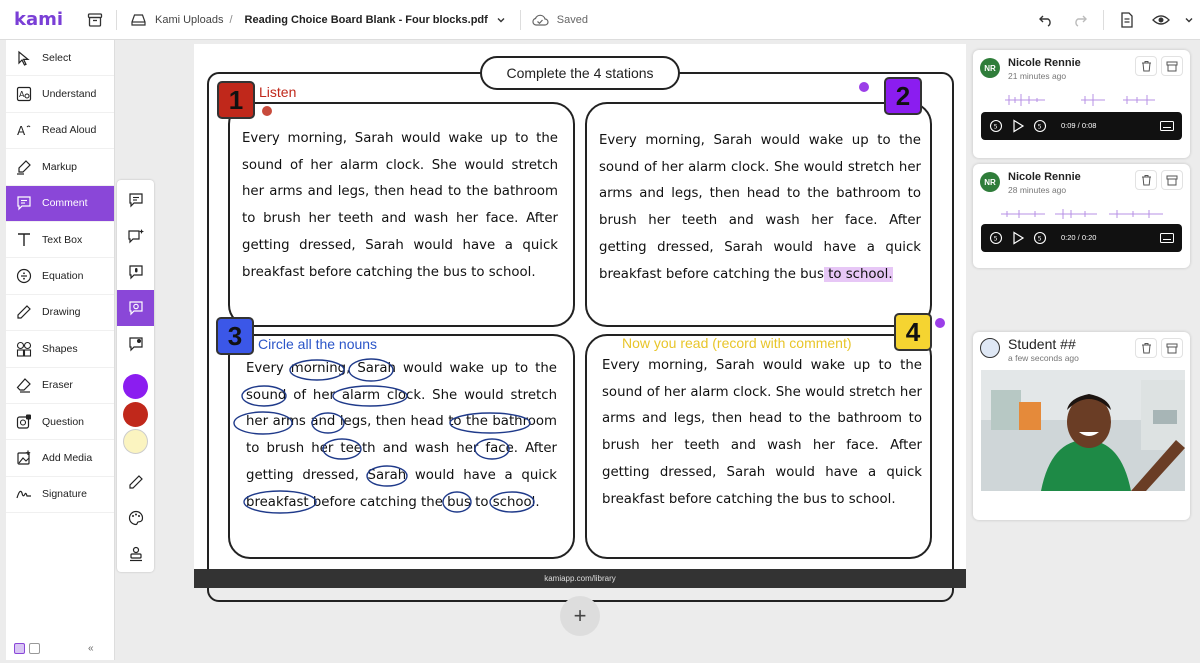 This screenshot has width=1200, height=663. Describe the element at coordinates (60, 458) in the screenshot. I see `tool-add-media: Add Media` at that location.